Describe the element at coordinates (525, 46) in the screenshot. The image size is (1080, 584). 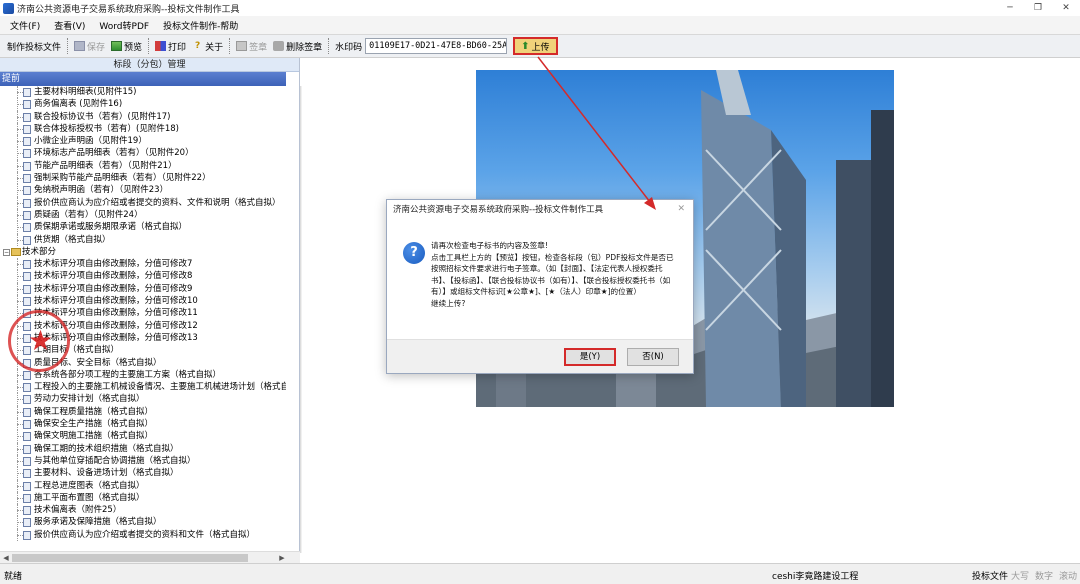
I see `upload-arrow-icon: ⬆` at that location.